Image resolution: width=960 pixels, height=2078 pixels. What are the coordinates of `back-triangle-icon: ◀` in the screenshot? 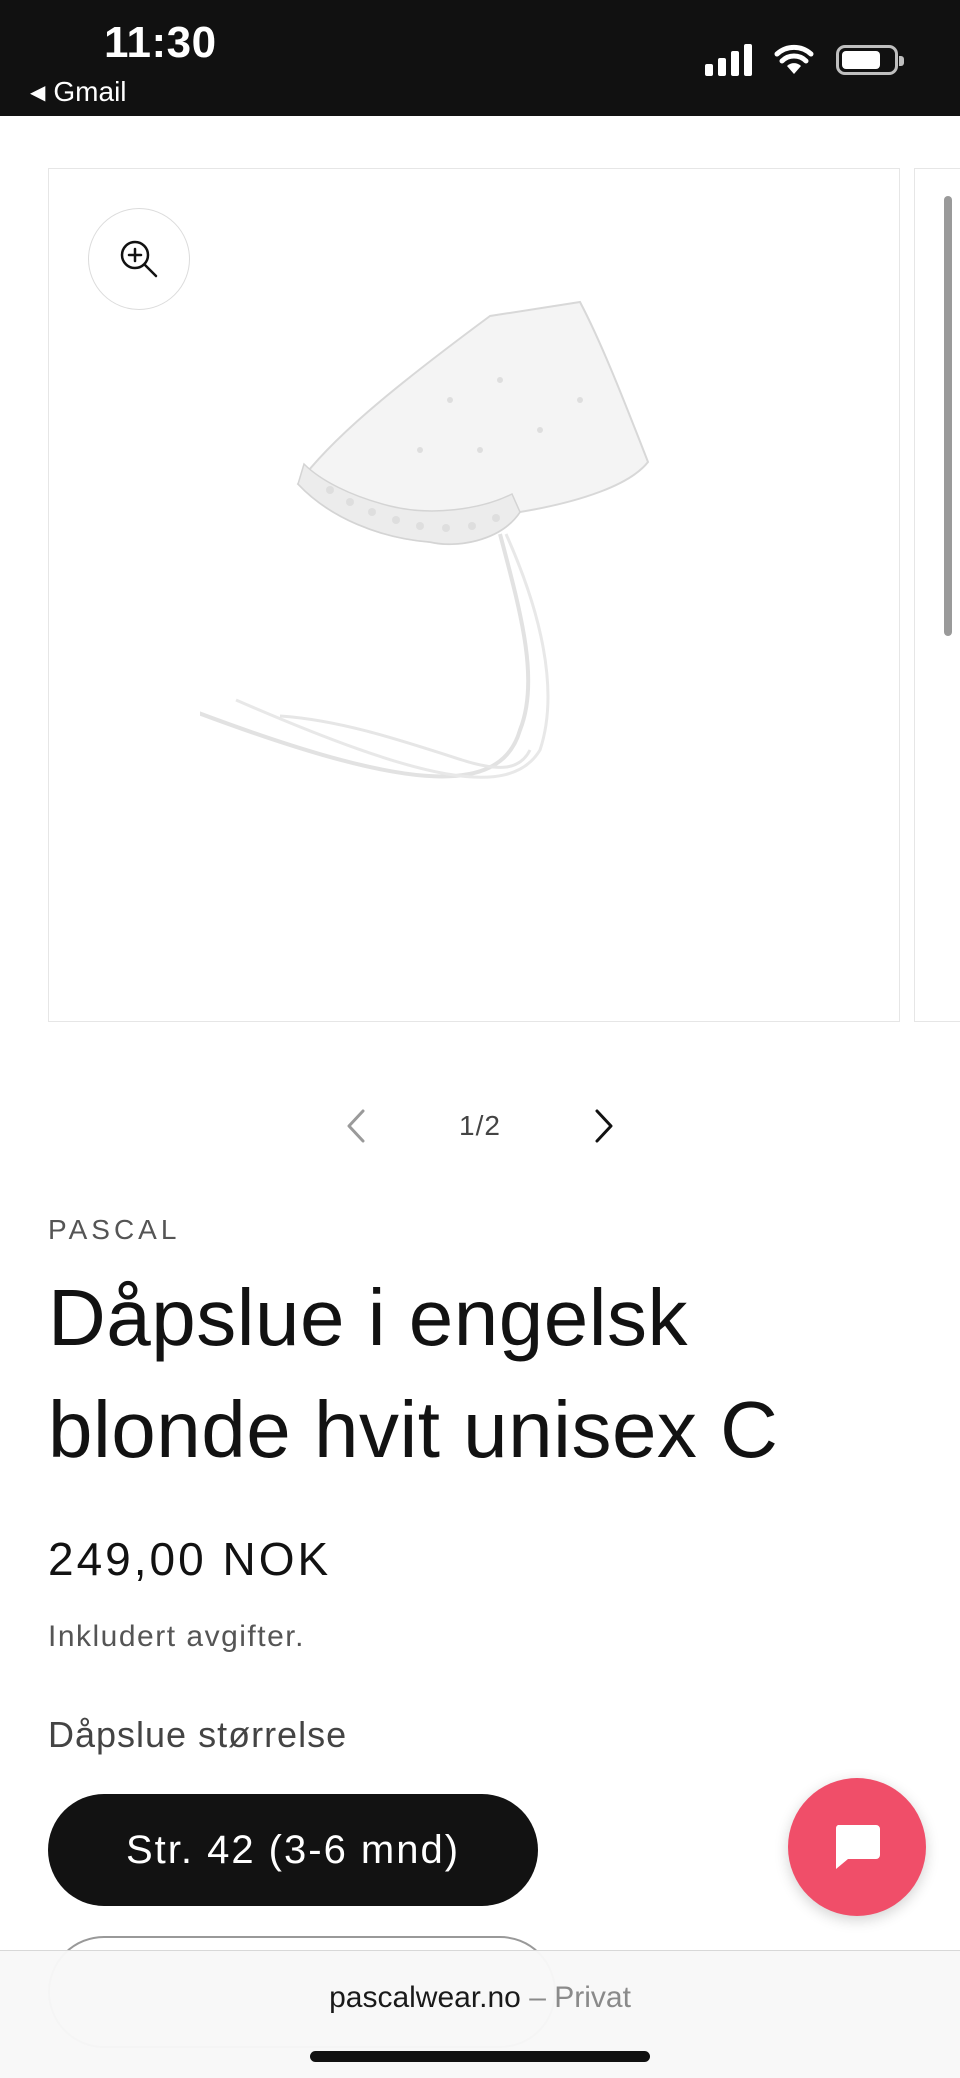 It's located at (38, 92).